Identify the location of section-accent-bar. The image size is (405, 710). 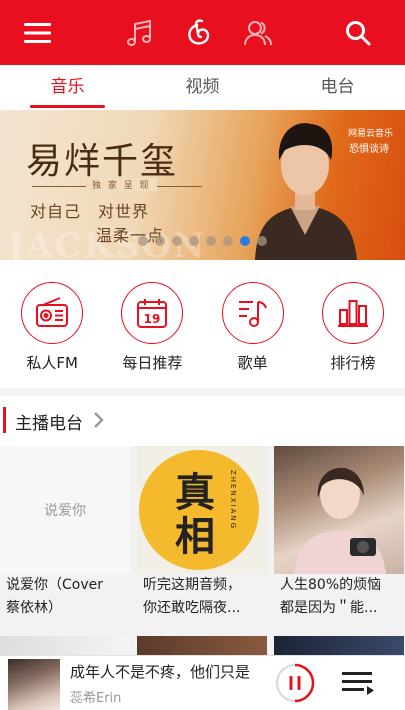
(4, 420).